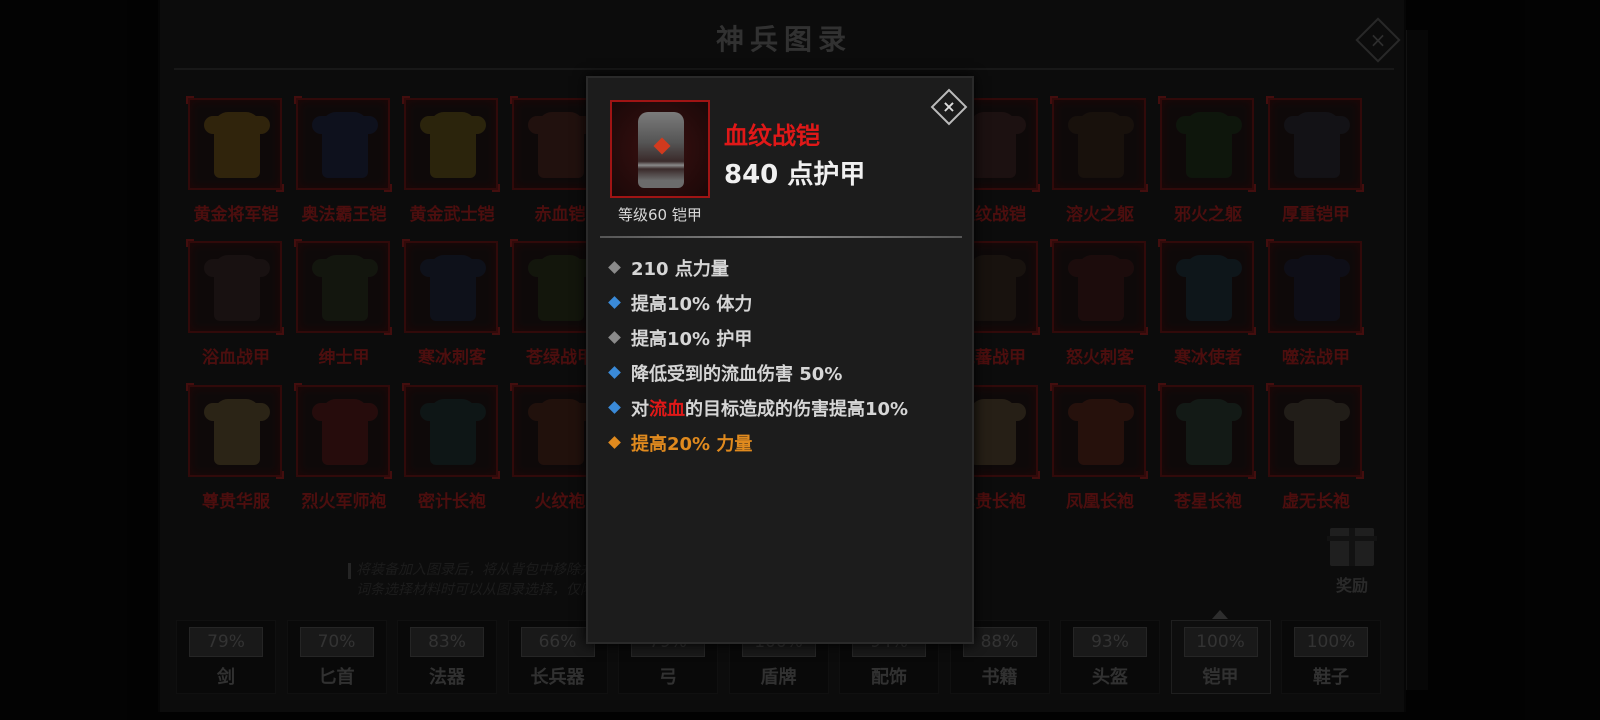 This screenshot has width=1600, height=720. Describe the element at coordinates (781, 237) in the screenshot. I see `tooltip-divider` at that location.